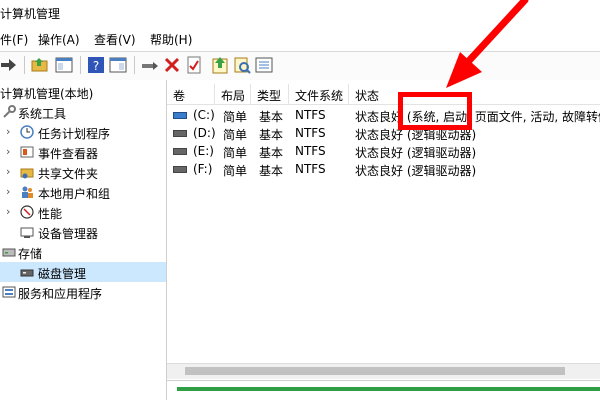  What do you see at coordinates (204, 133) in the screenshot?
I see `volume-name: (D:)` at bounding box center [204, 133].